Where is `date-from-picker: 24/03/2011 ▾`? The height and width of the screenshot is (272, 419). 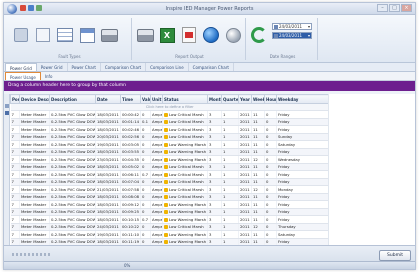 date-from-picker: 24/03/2011 ▾ is located at coordinates (292, 26).